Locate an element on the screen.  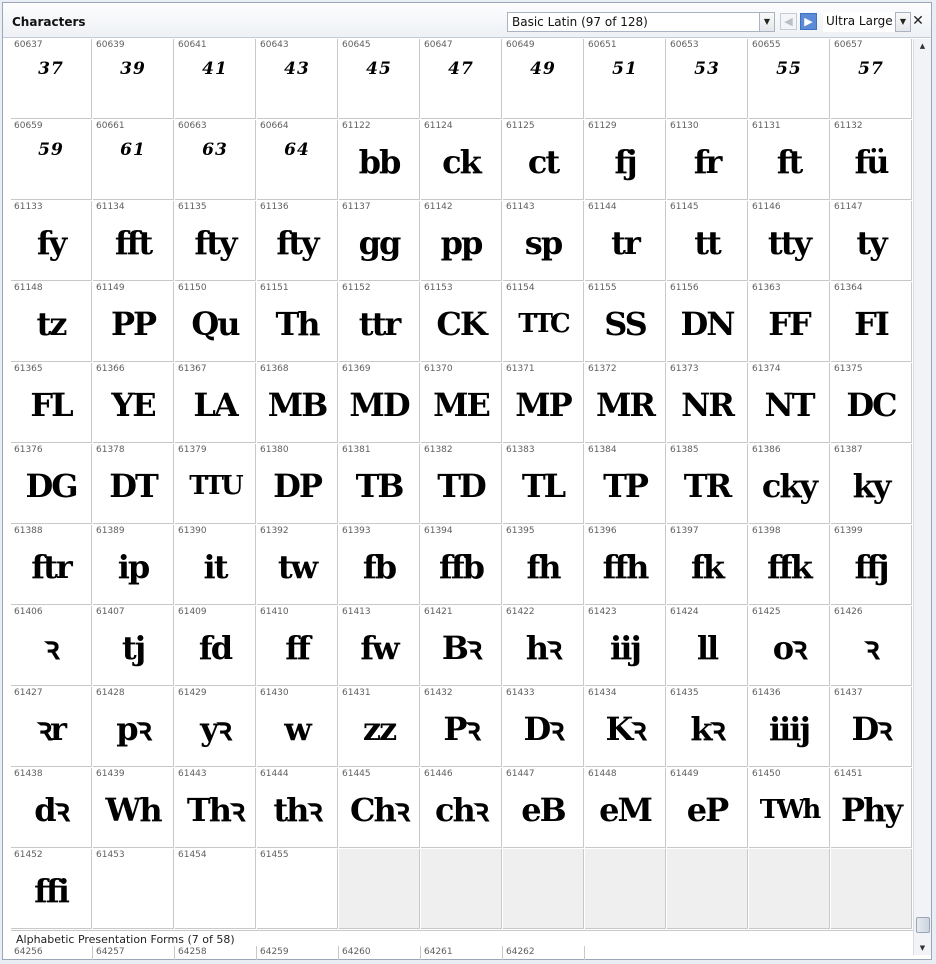
character-cell: 61446 chꝛ is located at coordinates (461, 808).